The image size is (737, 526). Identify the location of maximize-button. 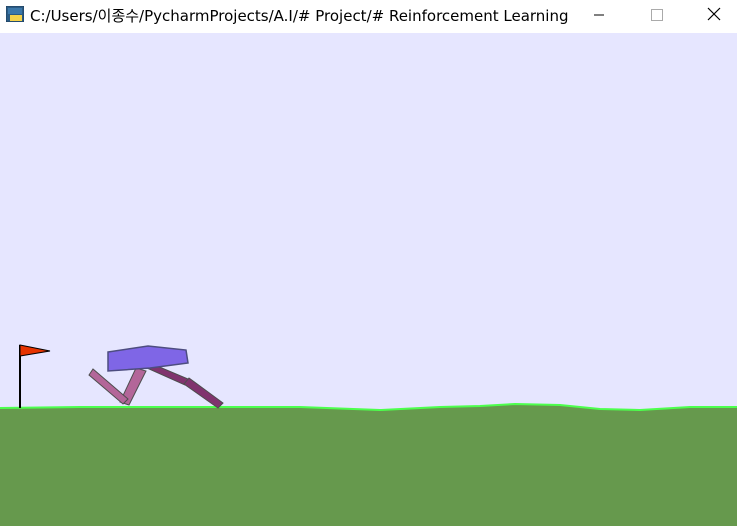
(657, 15).